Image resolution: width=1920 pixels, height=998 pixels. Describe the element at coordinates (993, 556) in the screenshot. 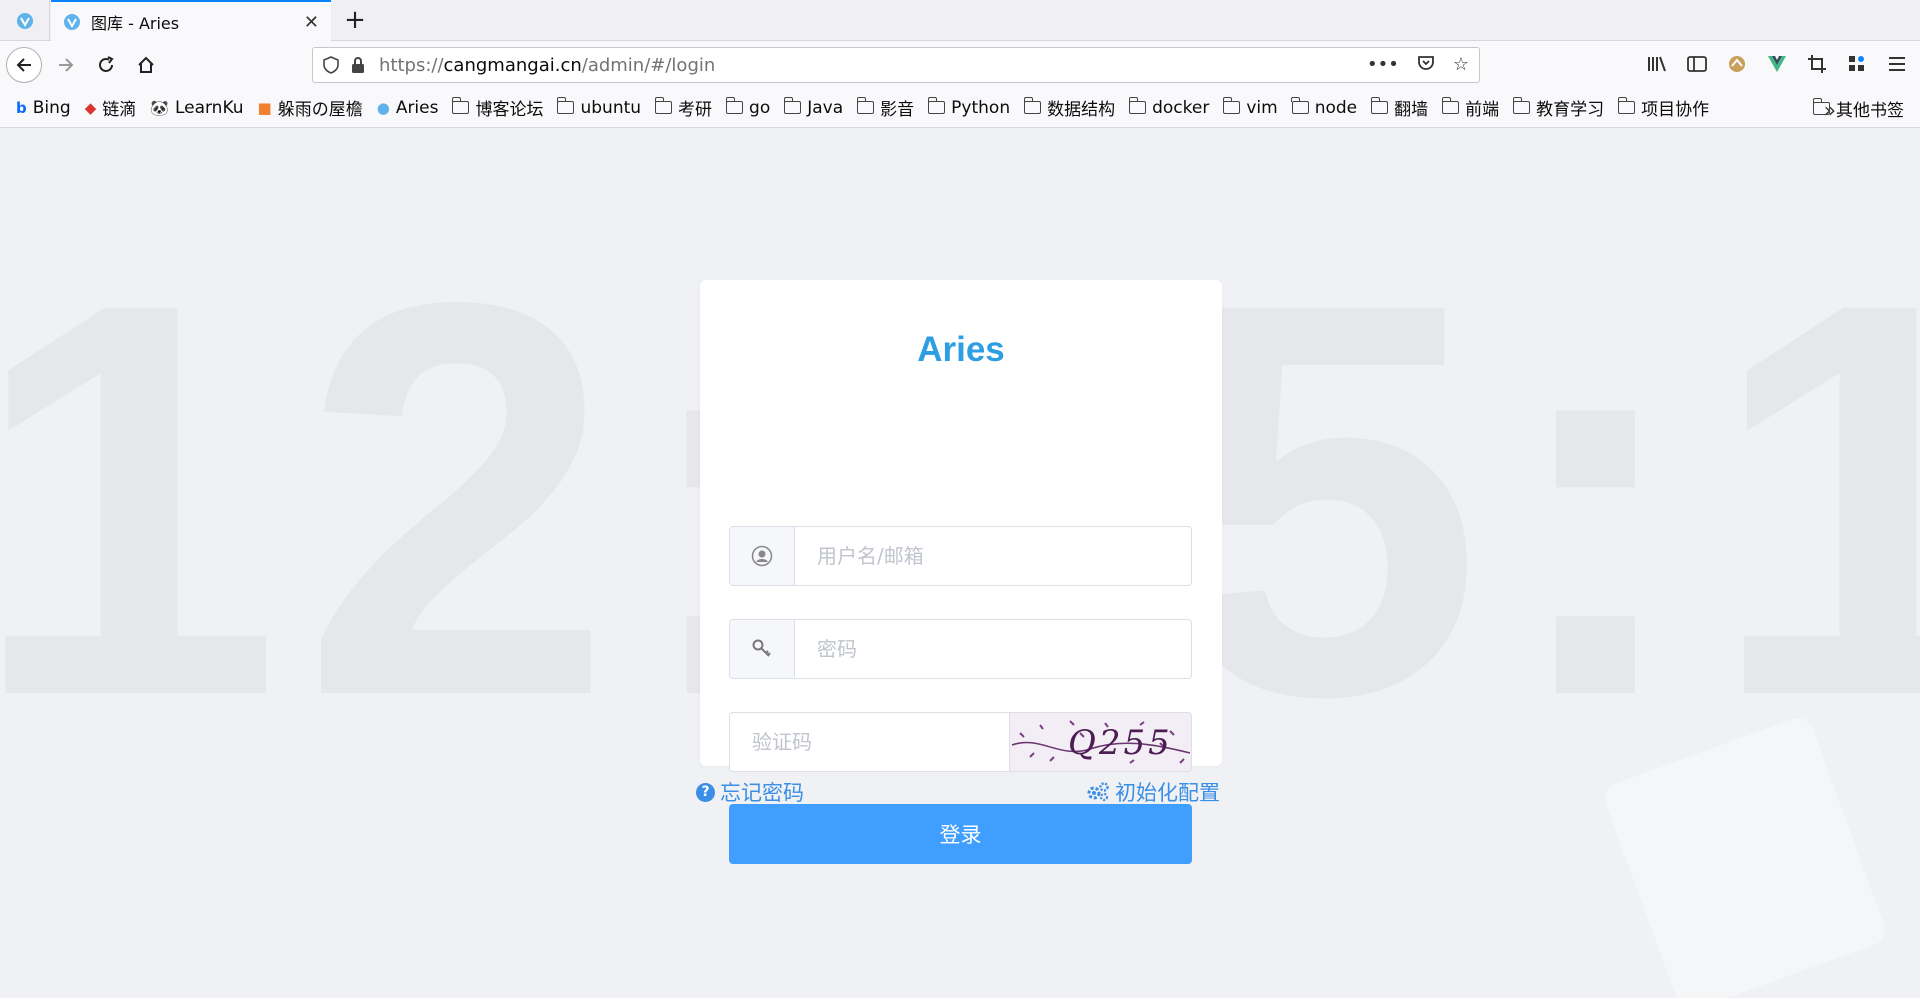

I see `username-input` at that location.